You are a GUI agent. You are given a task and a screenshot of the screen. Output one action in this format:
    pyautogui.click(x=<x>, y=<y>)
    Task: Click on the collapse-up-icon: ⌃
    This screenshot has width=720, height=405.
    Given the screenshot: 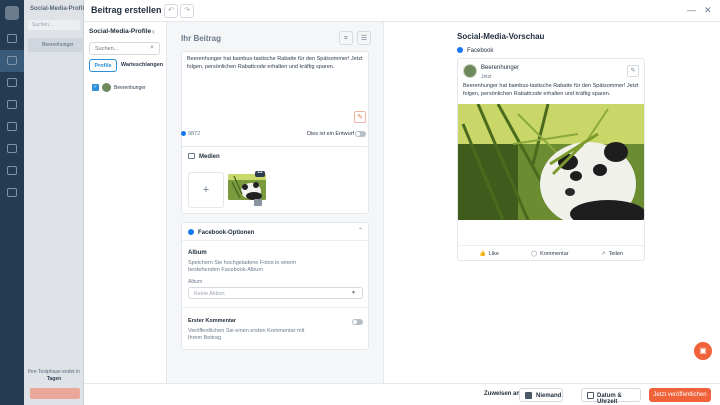 What is the action you would take?
    pyautogui.click(x=360, y=230)
    